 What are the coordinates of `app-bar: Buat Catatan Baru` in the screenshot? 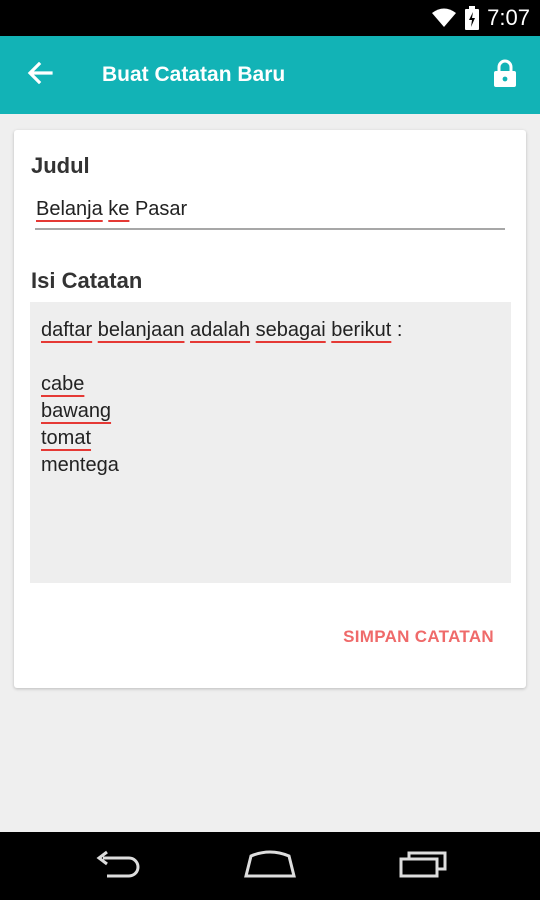 It's located at (270, 75).